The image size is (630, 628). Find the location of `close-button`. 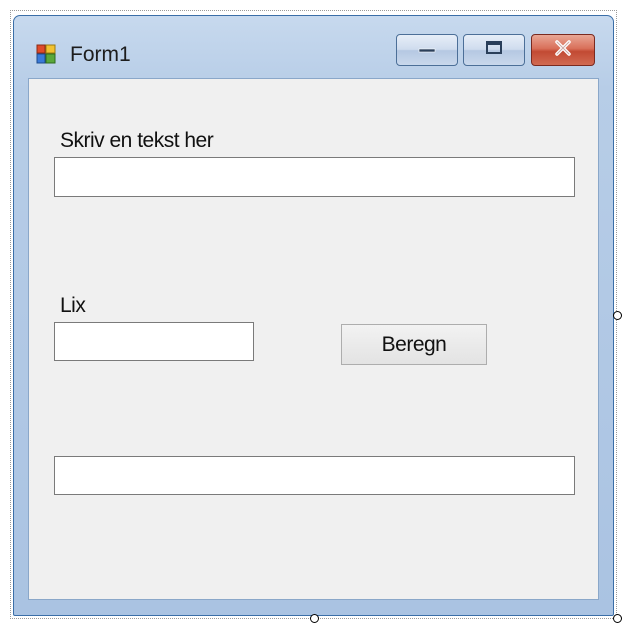

close-button is located at coordinates (563, 50).